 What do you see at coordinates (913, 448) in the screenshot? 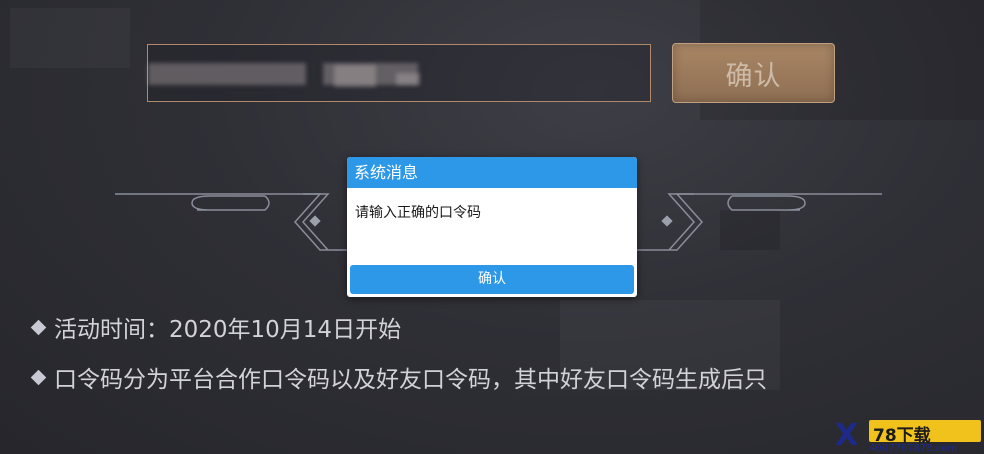
I see `watermark-url: 4007787878.com` at bounding box center [913, 448].